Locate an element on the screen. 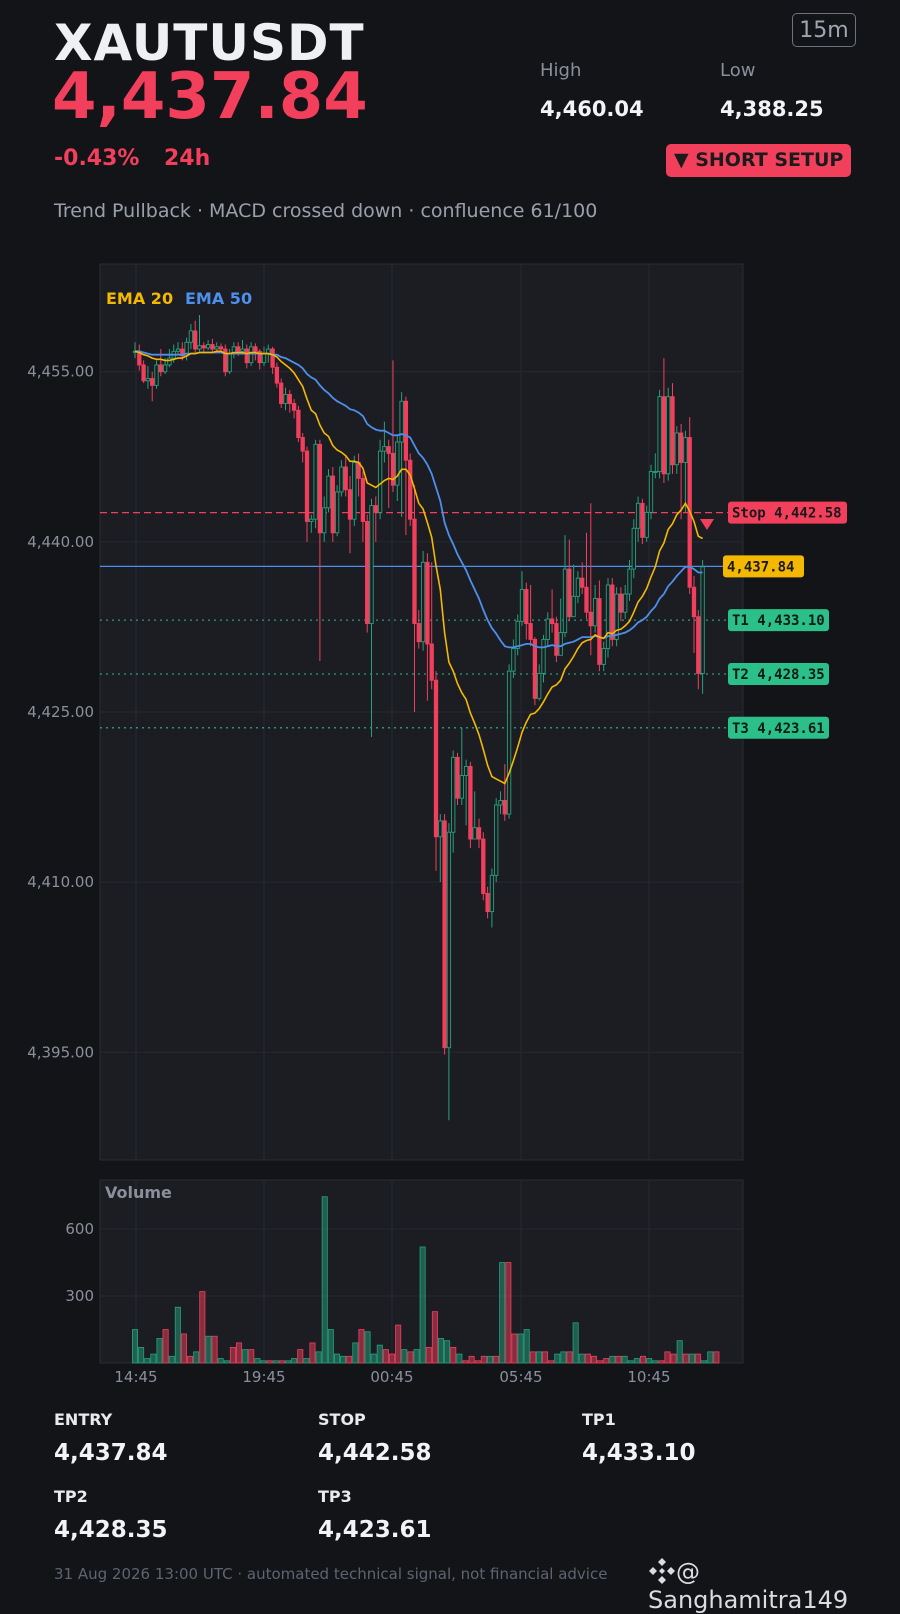 The image size is (900, 1614). tp2-value: 4,428.35 is located at coordinates (111, 1530).